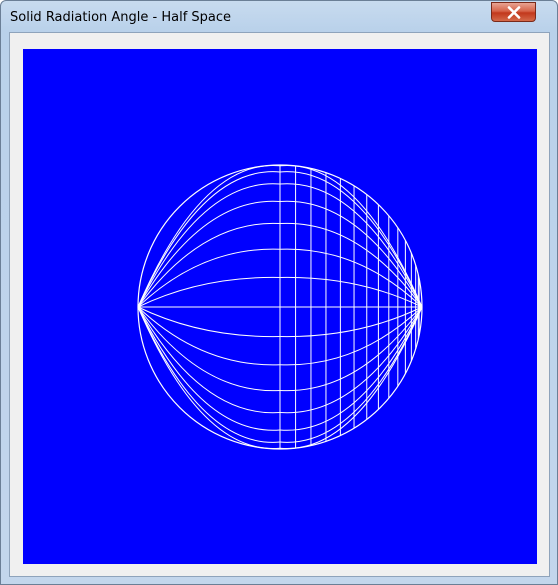 The height and width of the screenshot is (585, 558). I want to click on close-icon, so click(514, 12).